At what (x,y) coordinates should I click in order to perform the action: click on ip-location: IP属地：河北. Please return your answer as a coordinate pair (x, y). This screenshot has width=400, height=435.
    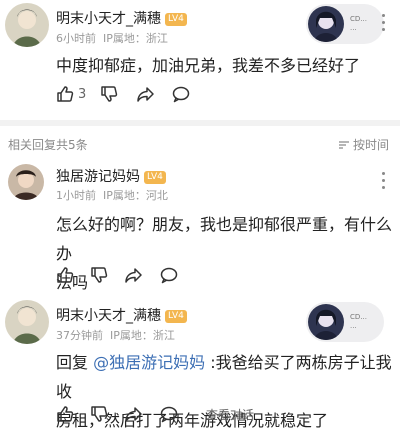
    Looking at the image, I should click on (135, 195).